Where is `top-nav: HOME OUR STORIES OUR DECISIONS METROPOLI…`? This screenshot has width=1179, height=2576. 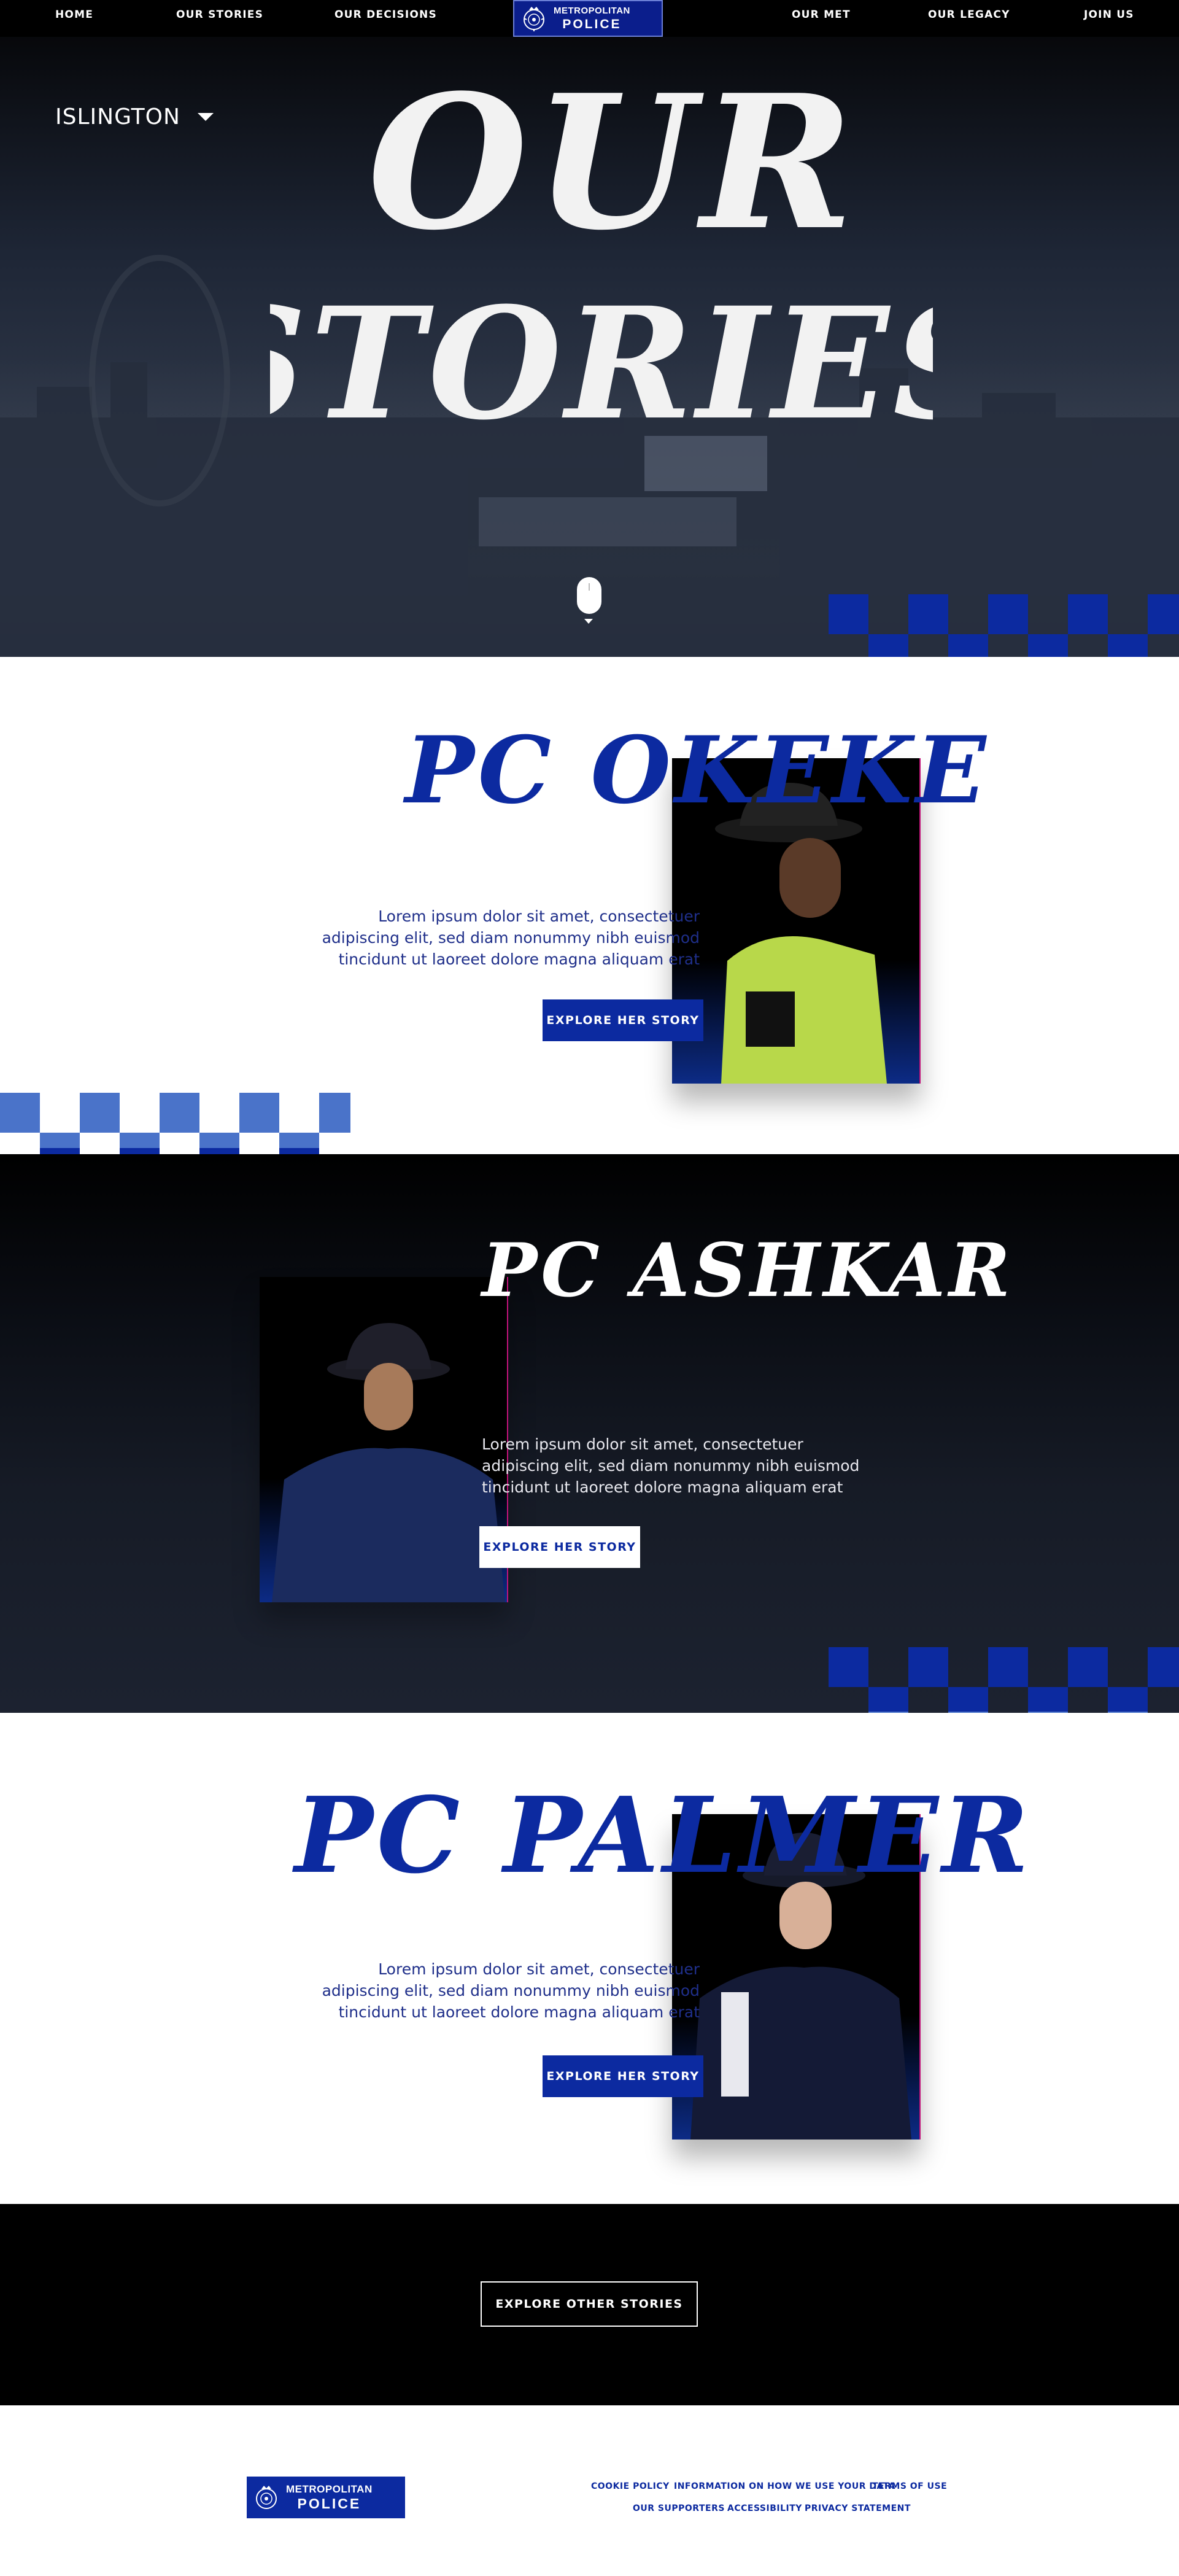 top-nav: HOME OUR STORIES OUR DECISIONS METROPOLI… is located at coordinates (589, 18).